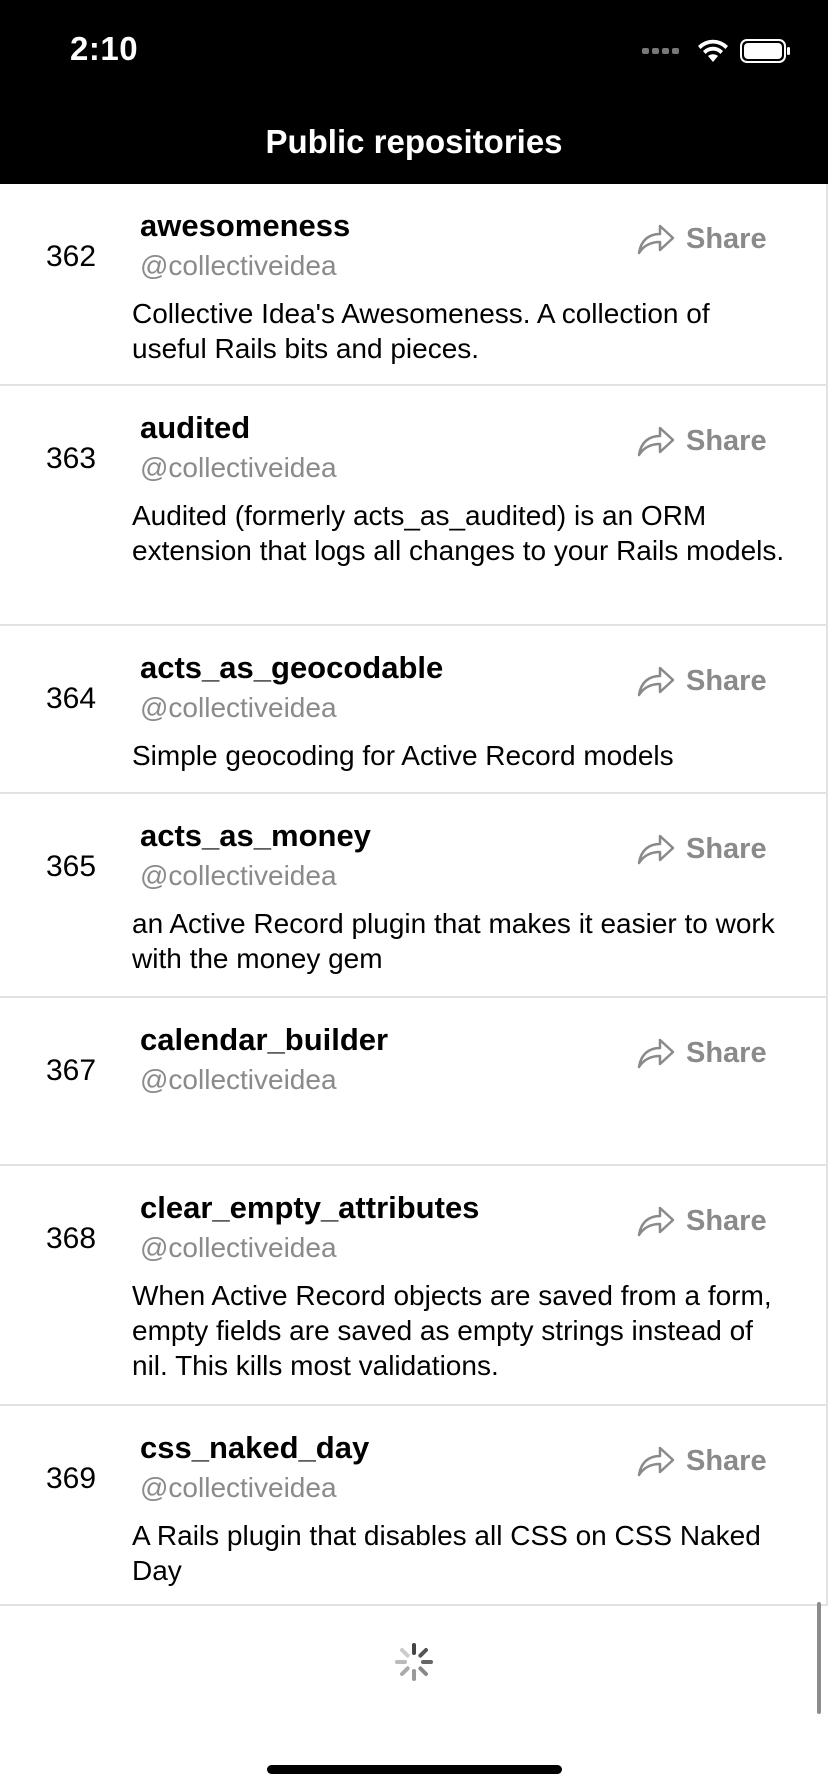 This screenshot has width=828, height=1792. What do you see at coordinates (414, 1662) in the screenshot?
I see `loading-spinner-icon` at bounding box center [414, 1662].